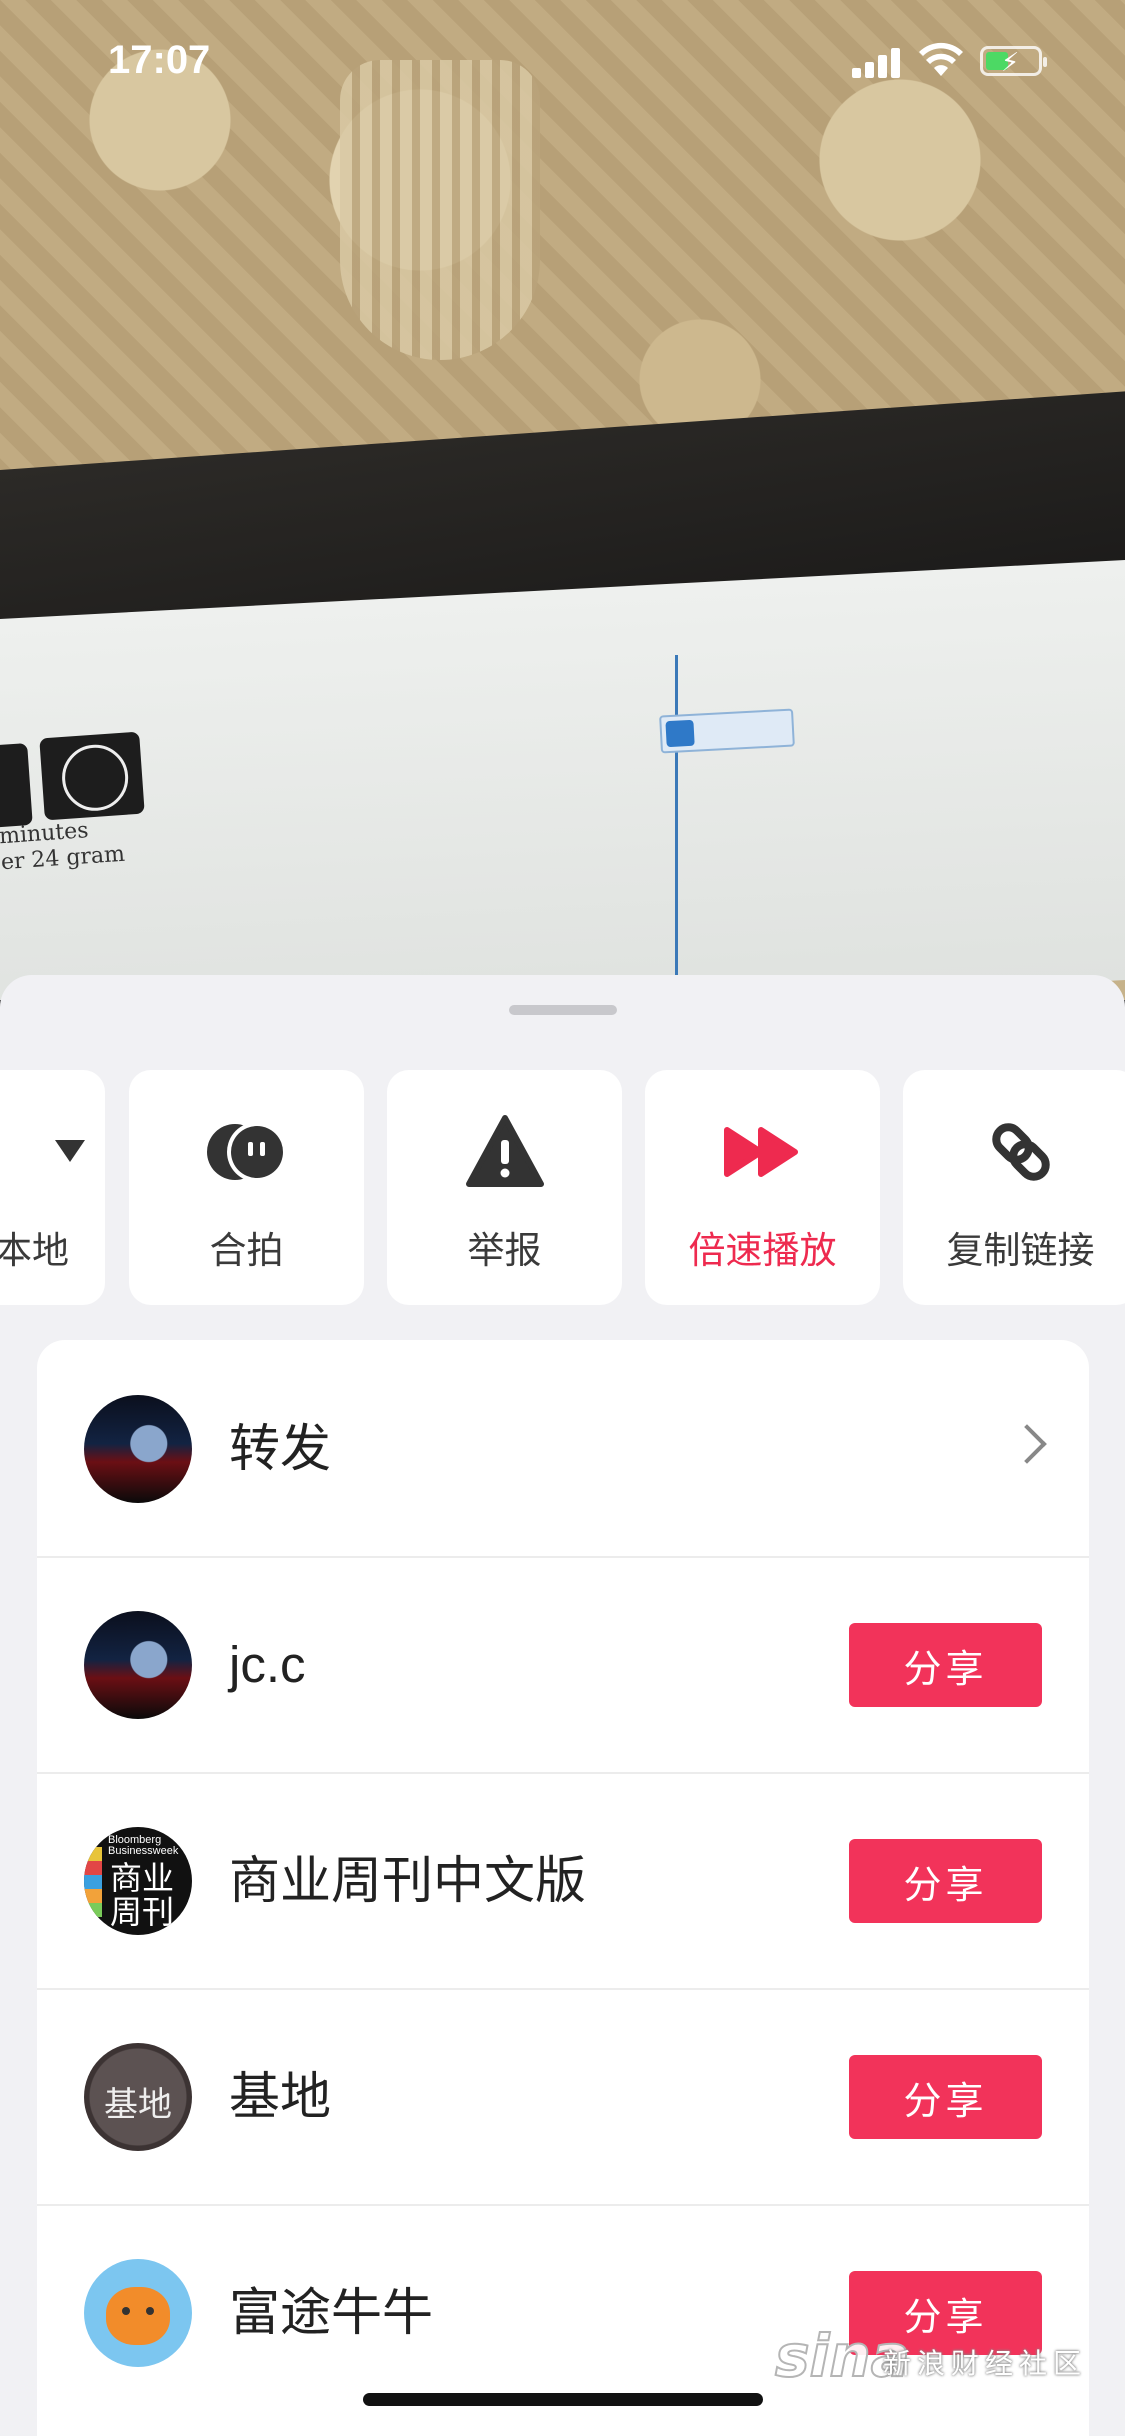  What do you see at coordinates (1020, 1250) in the screenshot?
I see `action-label: 复制链接` at bounding box center [1020, 1250].